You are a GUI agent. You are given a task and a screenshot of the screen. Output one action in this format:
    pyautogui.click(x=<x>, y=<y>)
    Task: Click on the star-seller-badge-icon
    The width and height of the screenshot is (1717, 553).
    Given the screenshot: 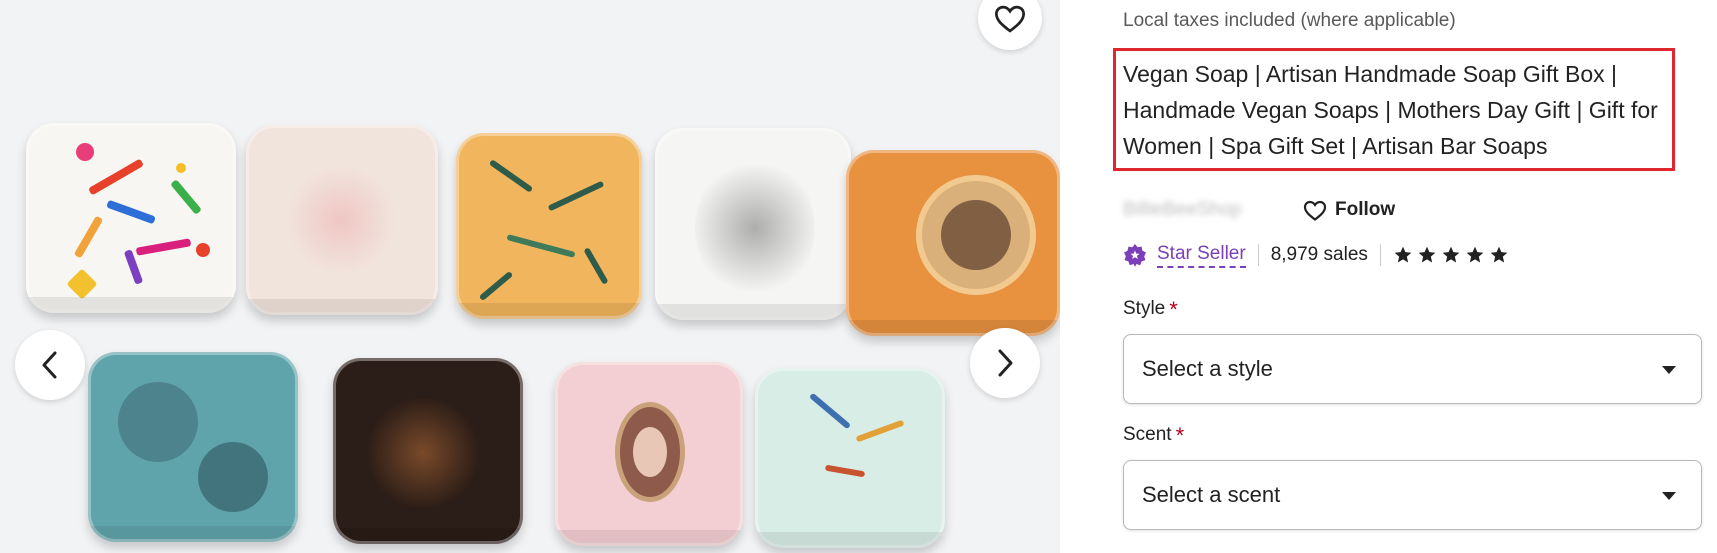 What is the action you would take?
    pyautogui.click(x=1135, y=255)
    